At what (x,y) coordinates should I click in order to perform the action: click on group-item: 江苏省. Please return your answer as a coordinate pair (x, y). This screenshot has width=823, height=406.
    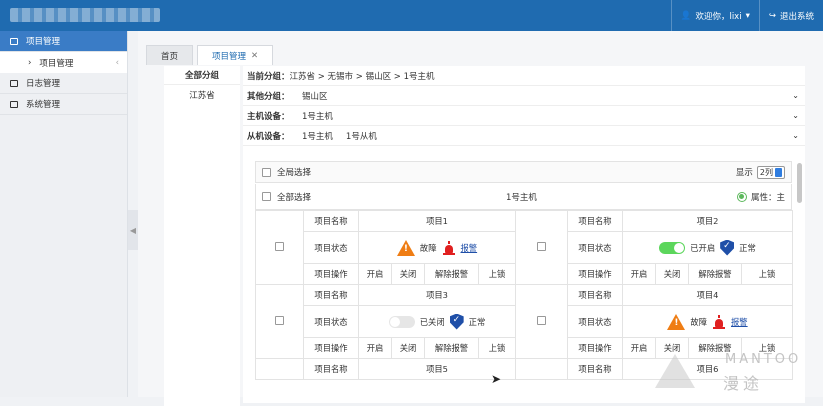
    Looking at the image, I should click on (202, 94).